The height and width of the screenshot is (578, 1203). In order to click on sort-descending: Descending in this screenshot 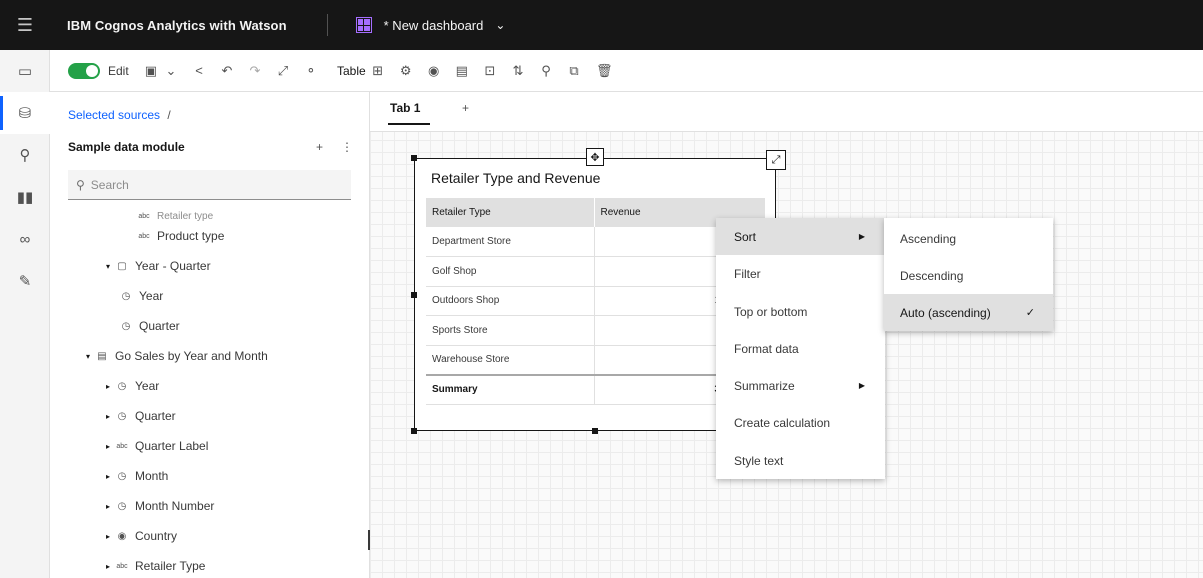, I will do `click(968, 275)`.